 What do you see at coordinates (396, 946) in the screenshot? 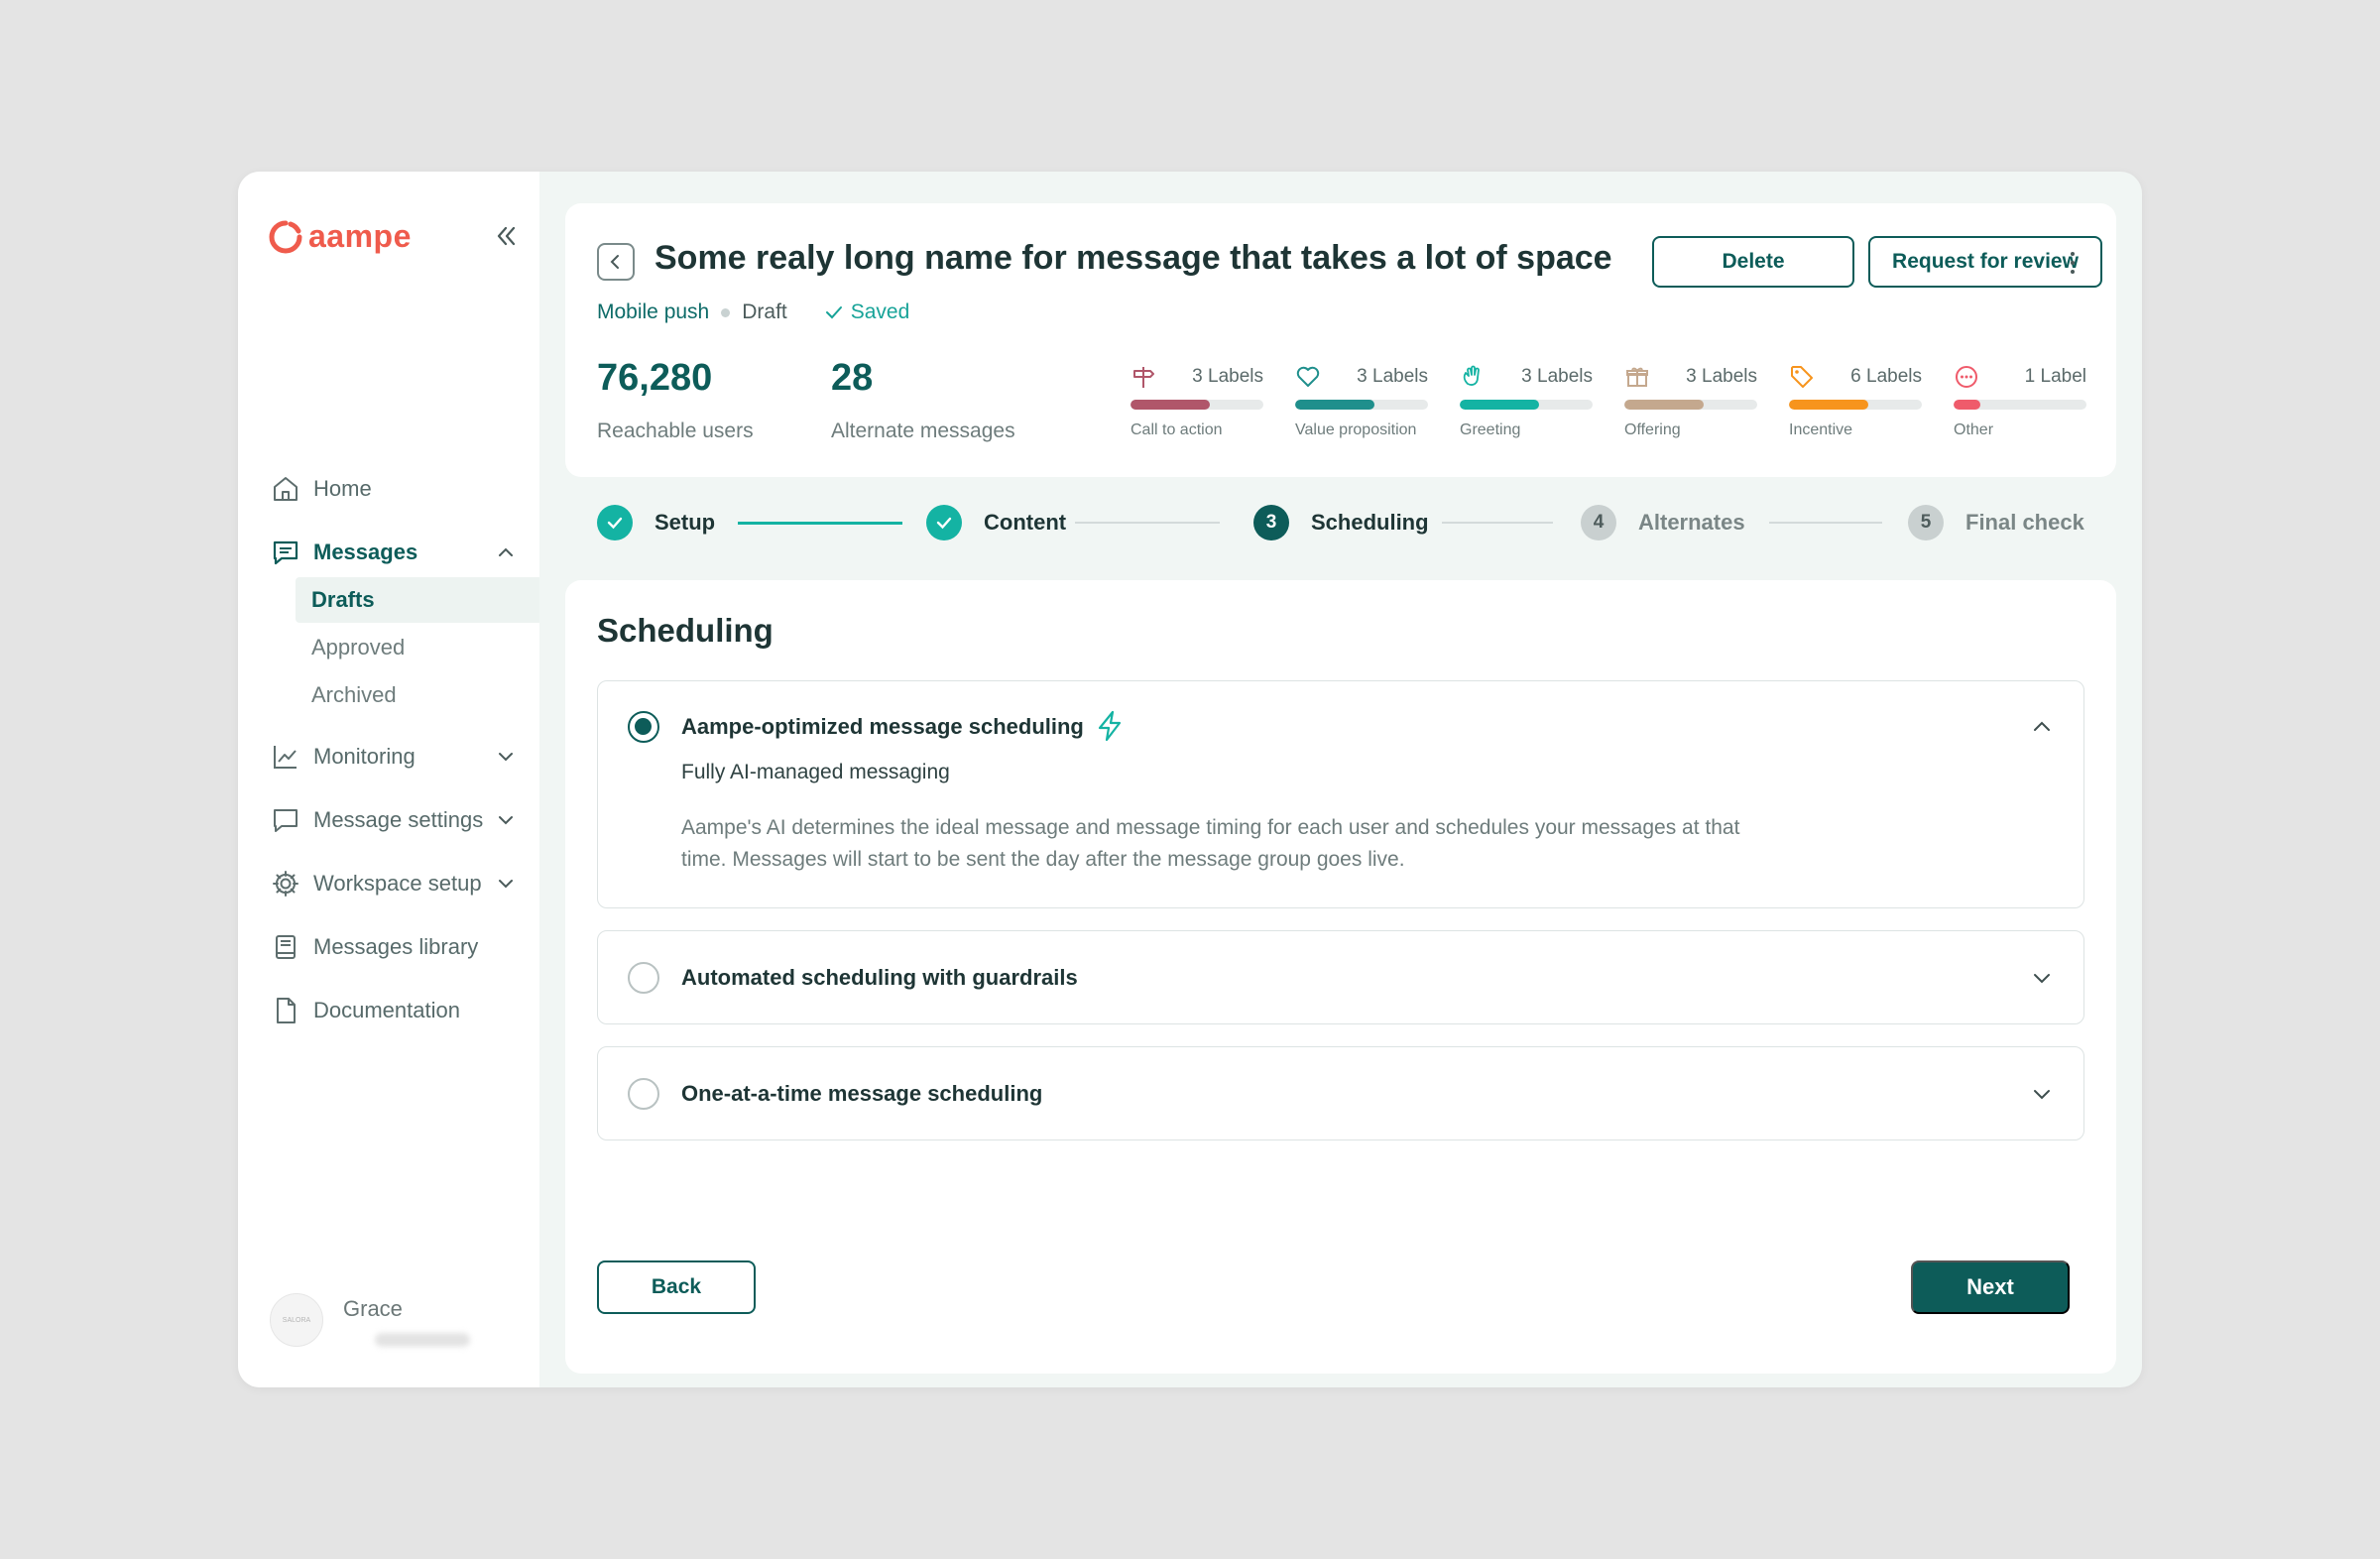
I see `nav-messages-library-label: Messages library` at bounding box center [396, 946].